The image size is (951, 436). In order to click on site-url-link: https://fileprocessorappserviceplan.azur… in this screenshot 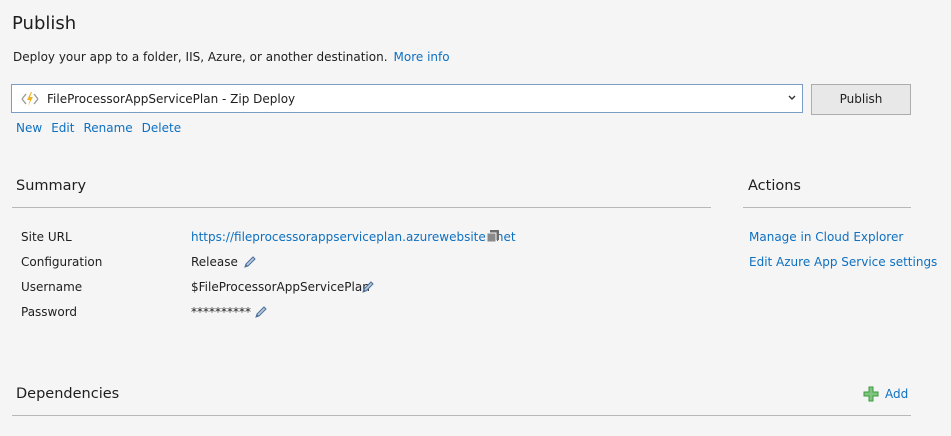, I will do `click(353, 237)`.